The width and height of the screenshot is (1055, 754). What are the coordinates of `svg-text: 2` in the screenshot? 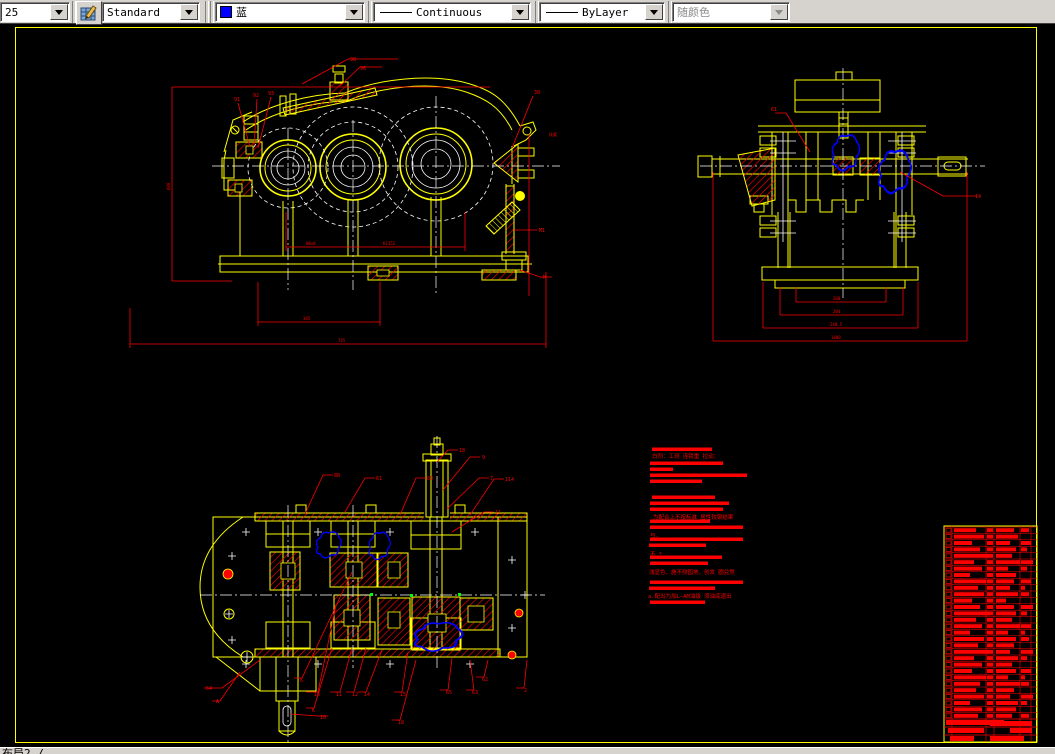 It's located at (525, 691).